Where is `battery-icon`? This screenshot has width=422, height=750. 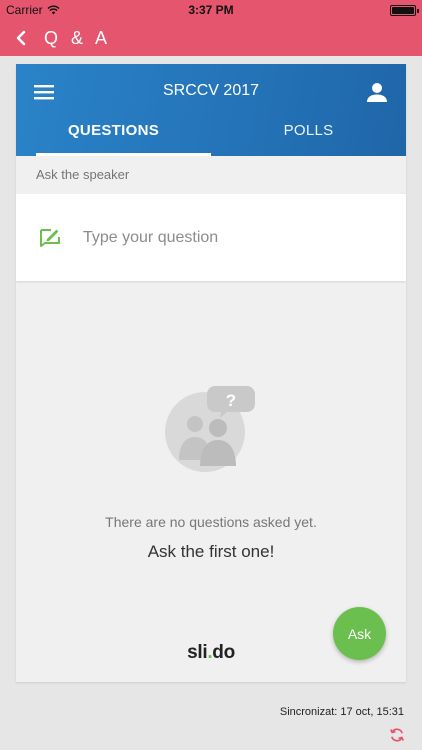
battery-icon is located at coordinates (404, 10).